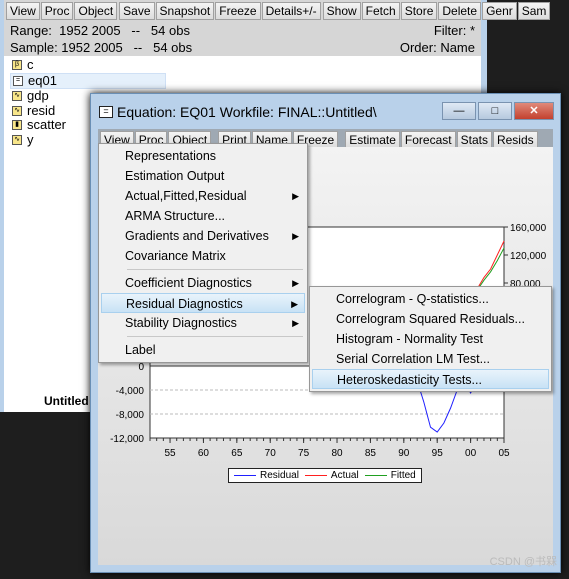 The image size is (569, 579). What do you see at coordinates (130, 391) in the screenshot?
I see `left-tick-label: -4,000` at bounding box center [130, 391].